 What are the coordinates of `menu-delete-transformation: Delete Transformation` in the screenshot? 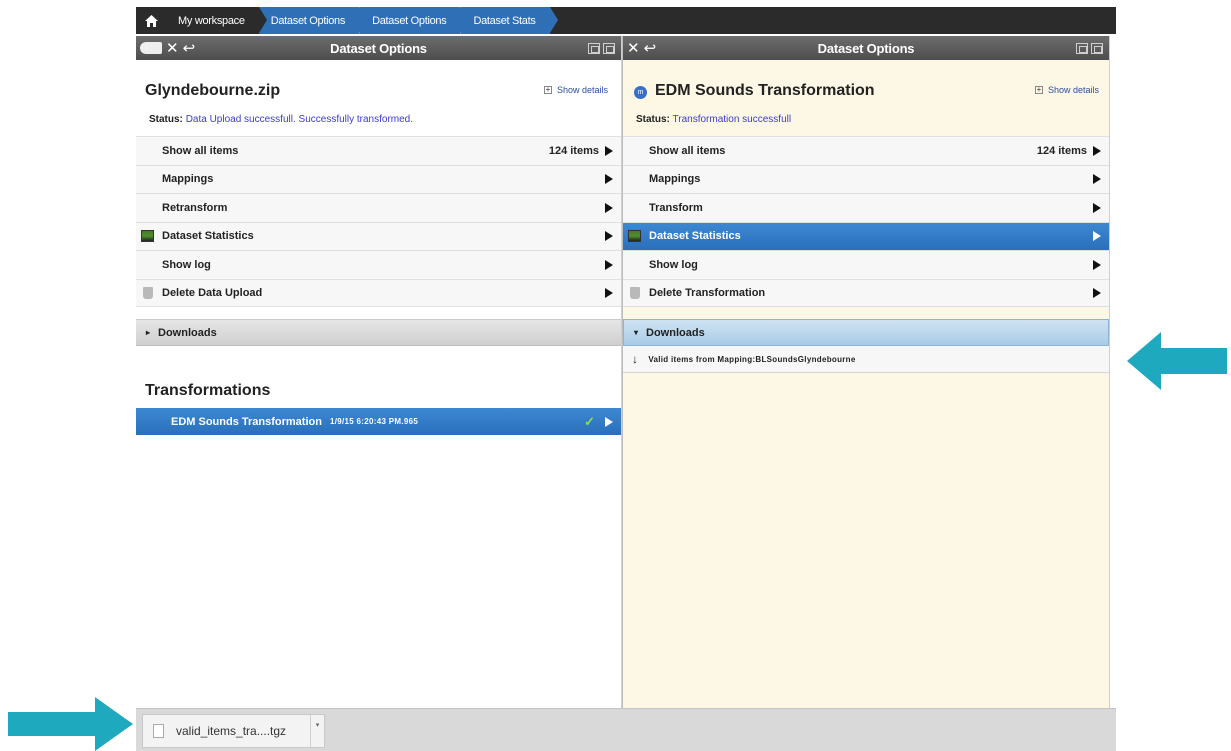 It's located at (866, 292).